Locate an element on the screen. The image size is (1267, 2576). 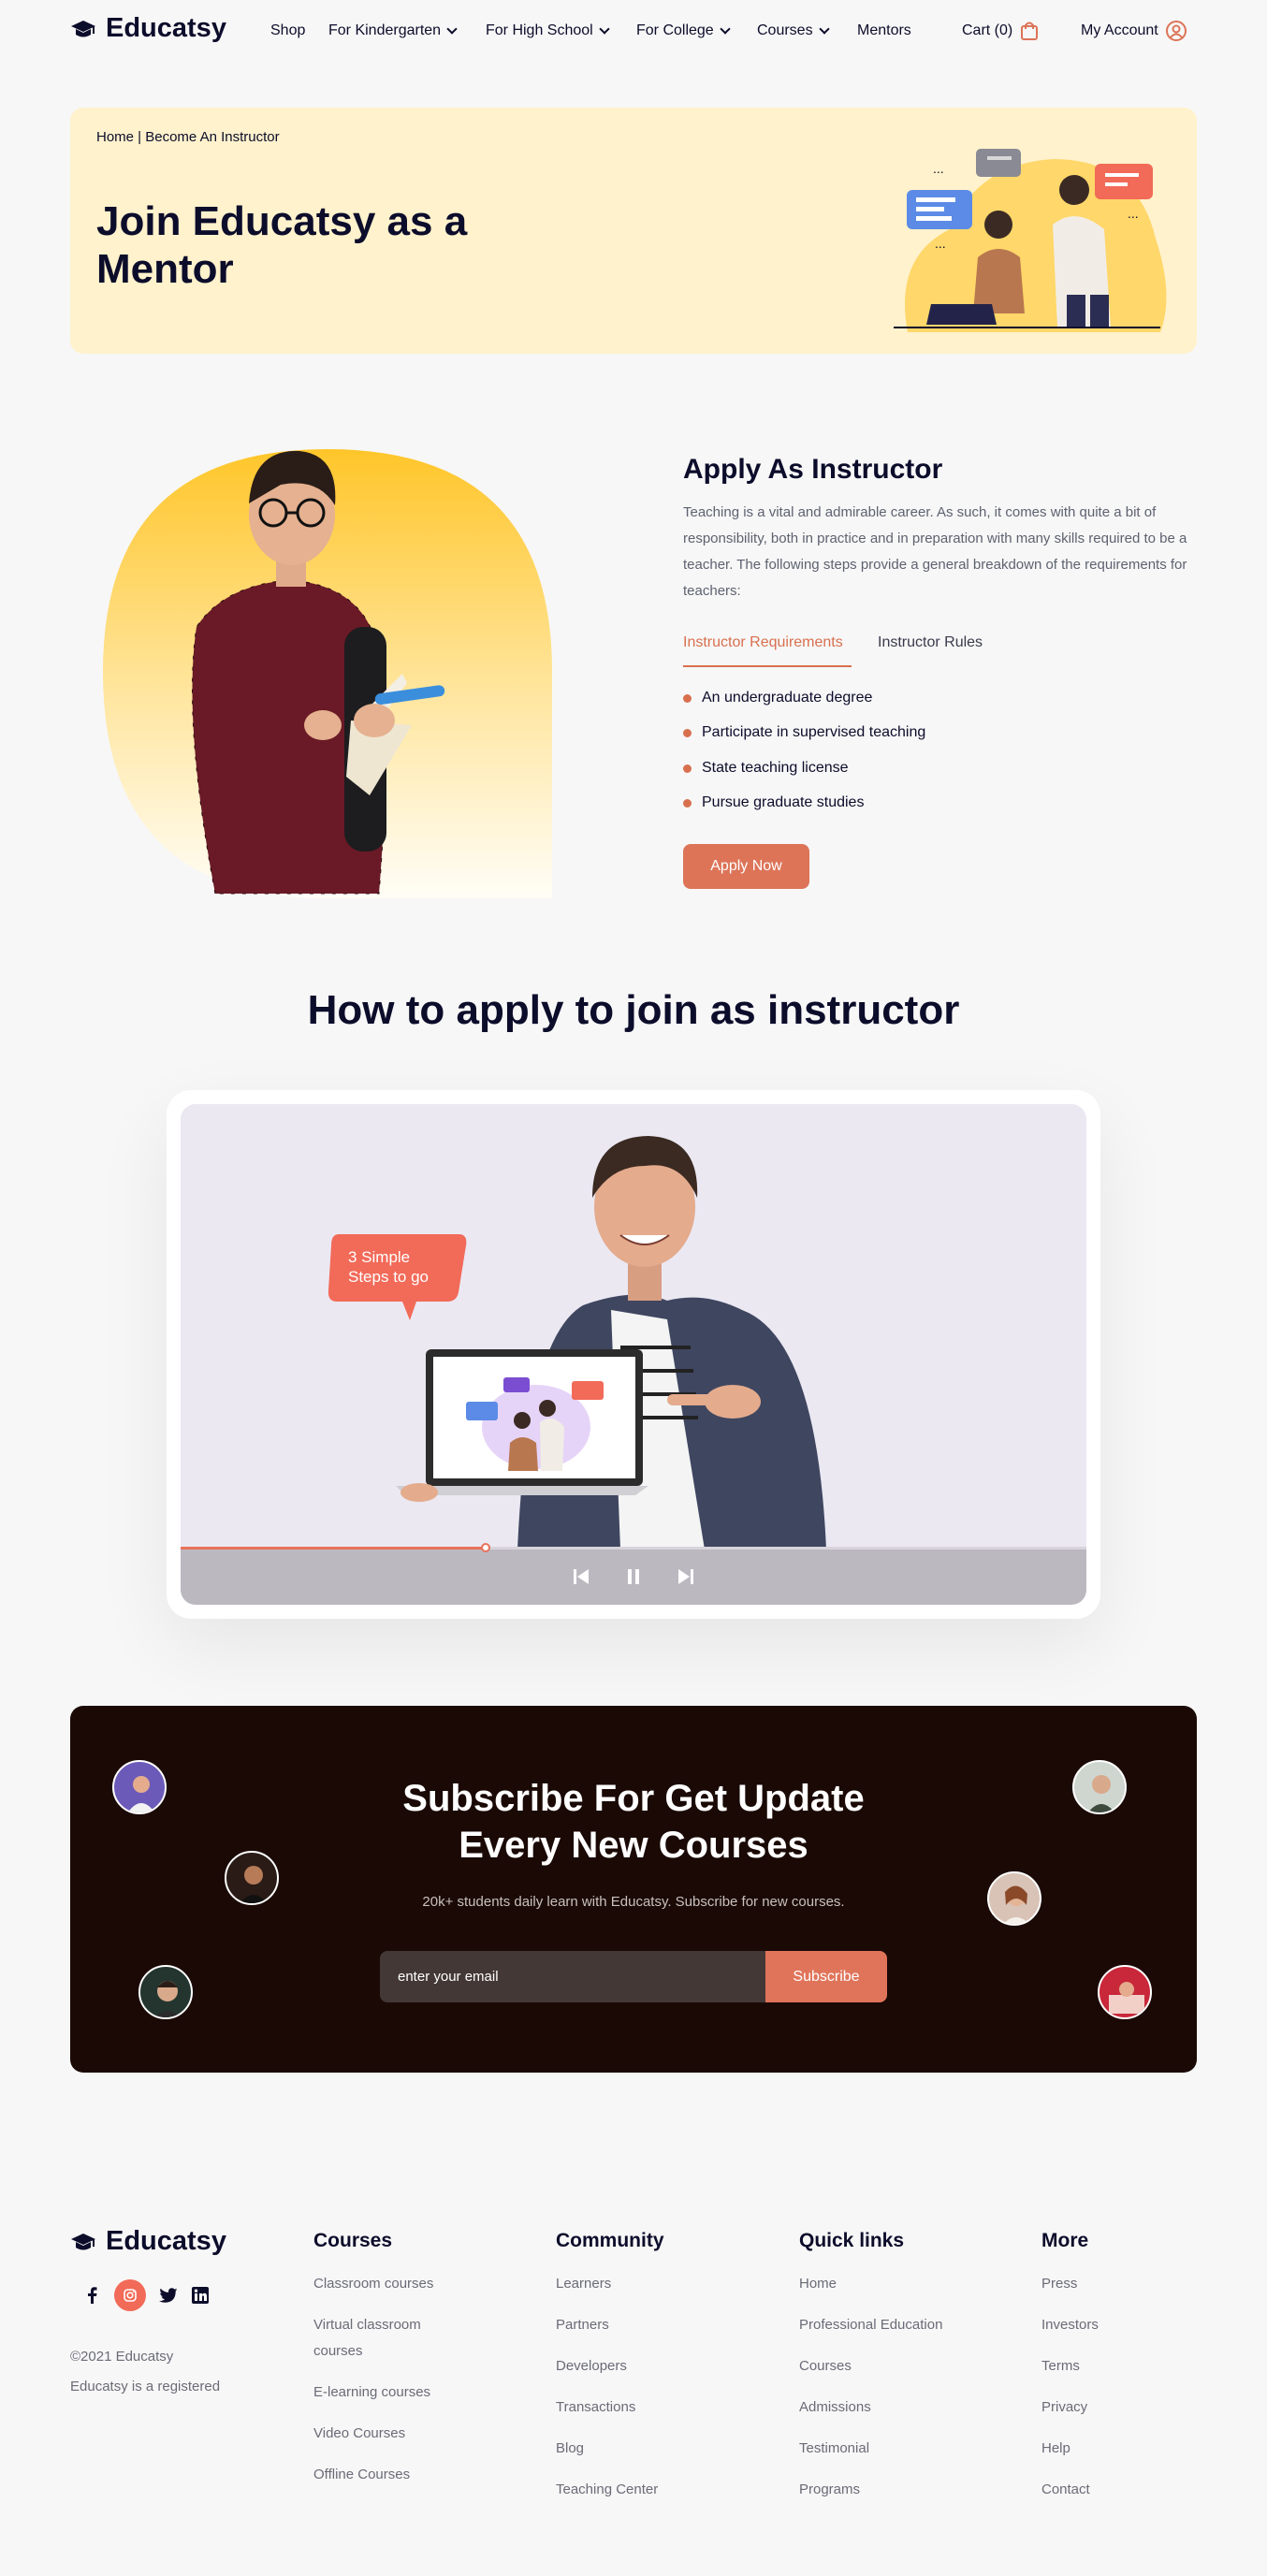
footer-column-title: Quick links is located at coordinates (852, 2240).